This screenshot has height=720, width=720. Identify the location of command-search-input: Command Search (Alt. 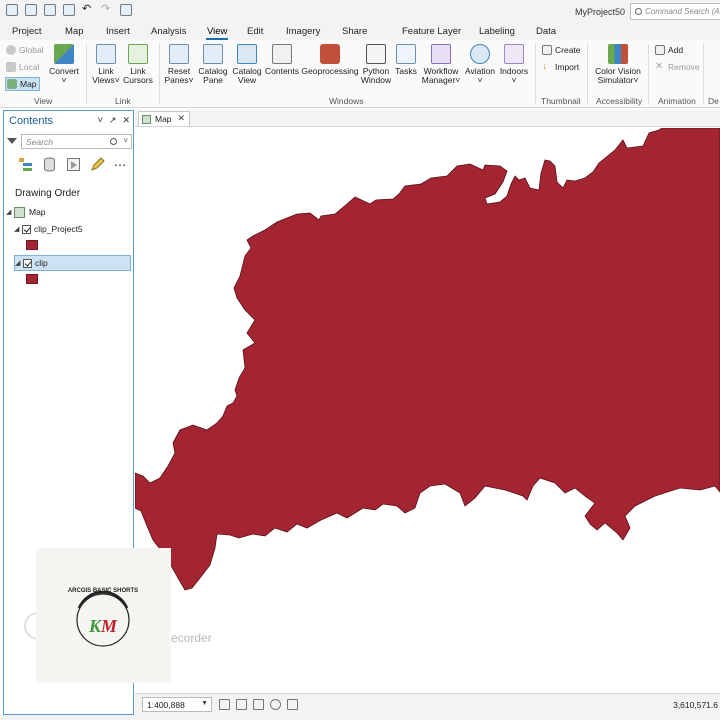
(675, 11).